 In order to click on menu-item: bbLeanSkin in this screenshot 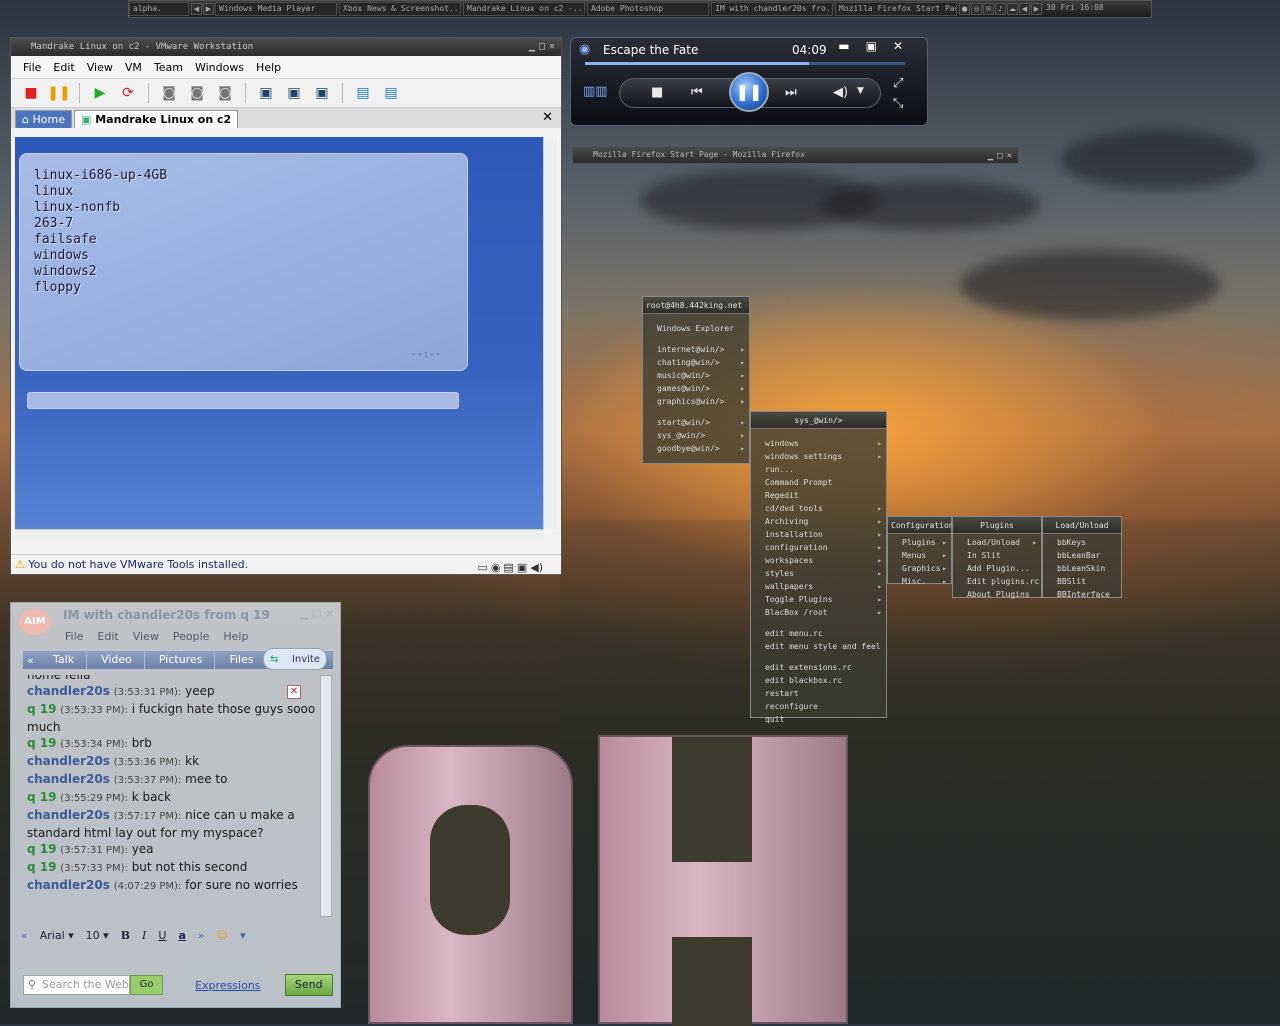, I will do `click(1082, 568)`.